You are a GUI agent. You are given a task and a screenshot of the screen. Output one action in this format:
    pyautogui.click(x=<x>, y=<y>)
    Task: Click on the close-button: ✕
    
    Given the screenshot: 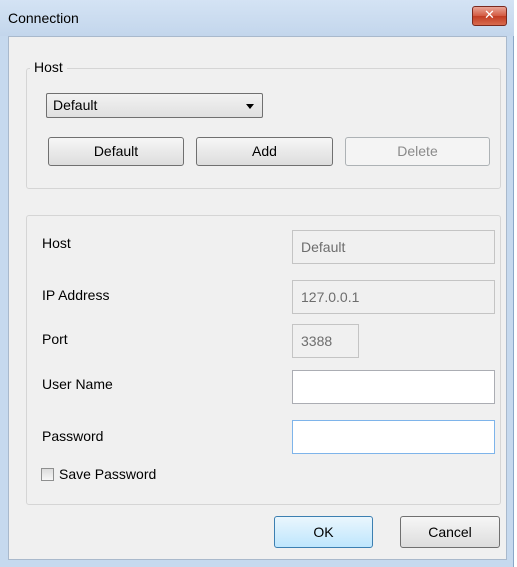 What is the action you would take?
    pyautogui.click(x=489, y=16)
    